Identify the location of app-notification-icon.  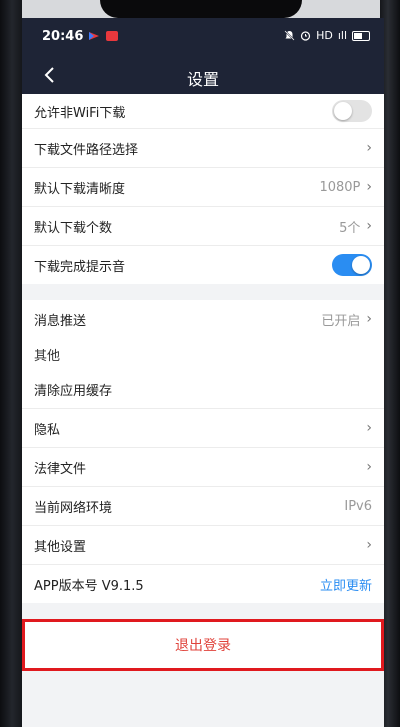
(94, 36).